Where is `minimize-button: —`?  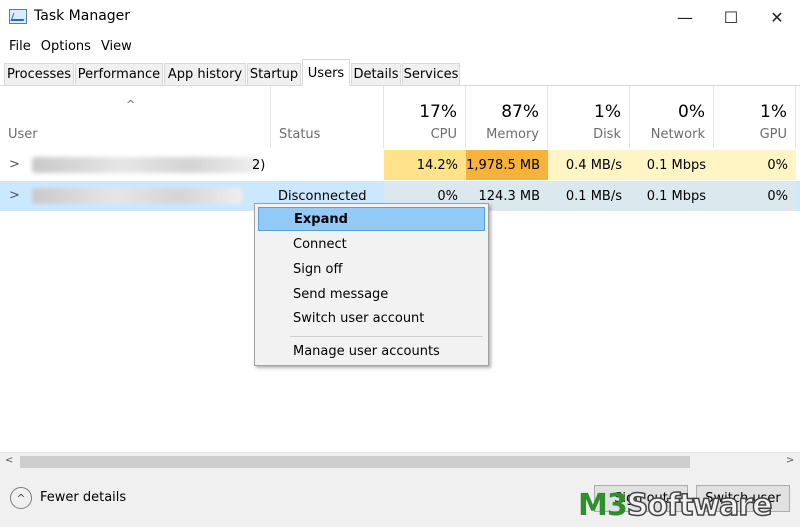
minimize-button: — is located at coordinates (685, 17).